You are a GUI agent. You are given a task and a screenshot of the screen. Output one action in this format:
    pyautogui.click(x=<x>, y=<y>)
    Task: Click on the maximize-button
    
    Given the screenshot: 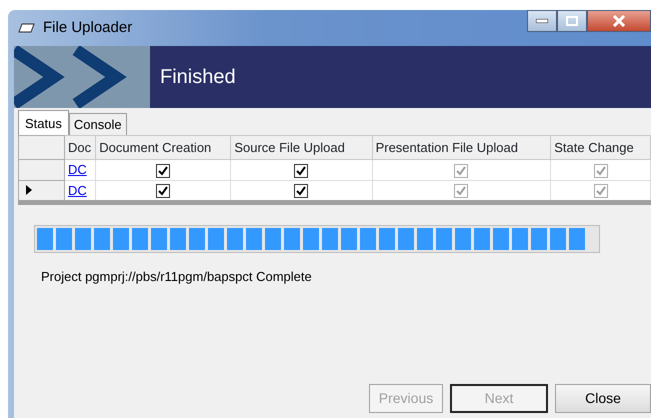 What is the action you would take?
    pyautogui.click(x=572, y=21)
    